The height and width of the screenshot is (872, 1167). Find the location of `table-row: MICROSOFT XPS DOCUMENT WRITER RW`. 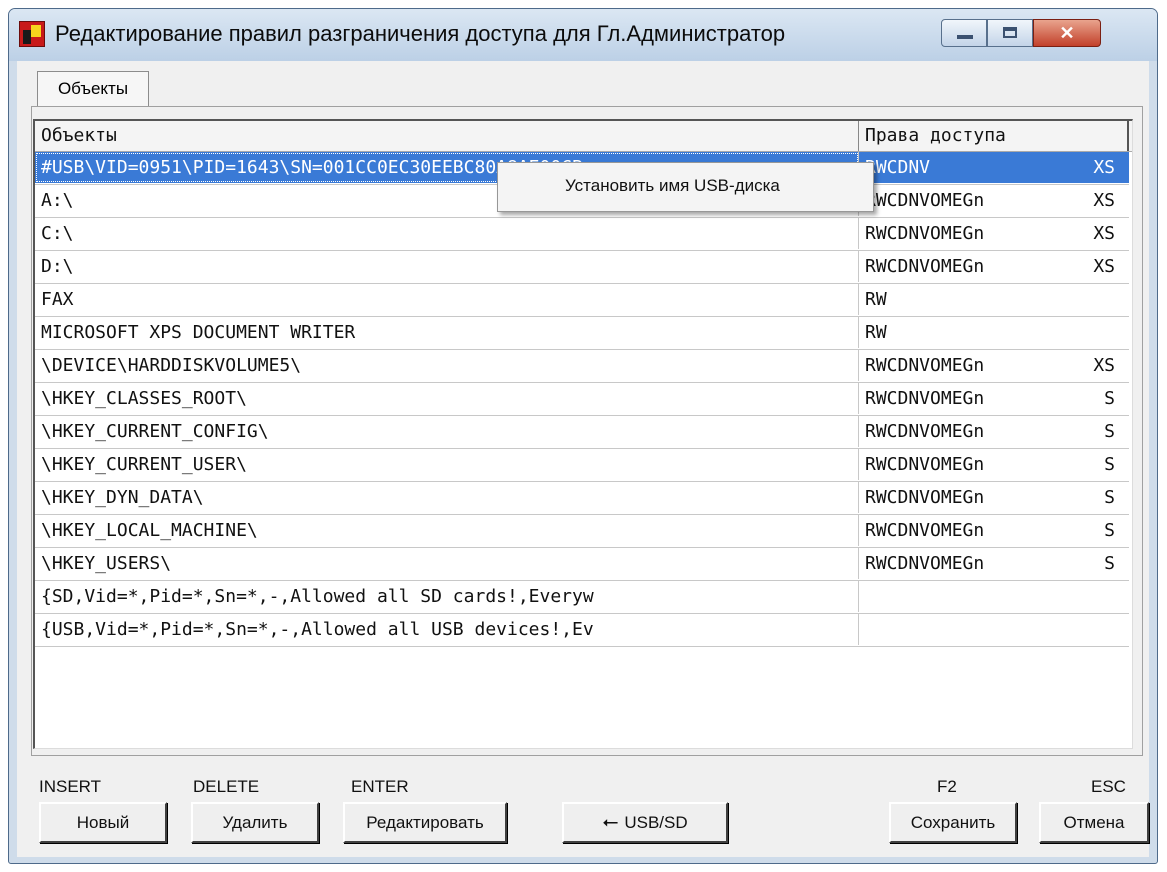

table-row: MICROSOFT XPS DOCUMENT WRITER RW is located at coordinates (582, 333).